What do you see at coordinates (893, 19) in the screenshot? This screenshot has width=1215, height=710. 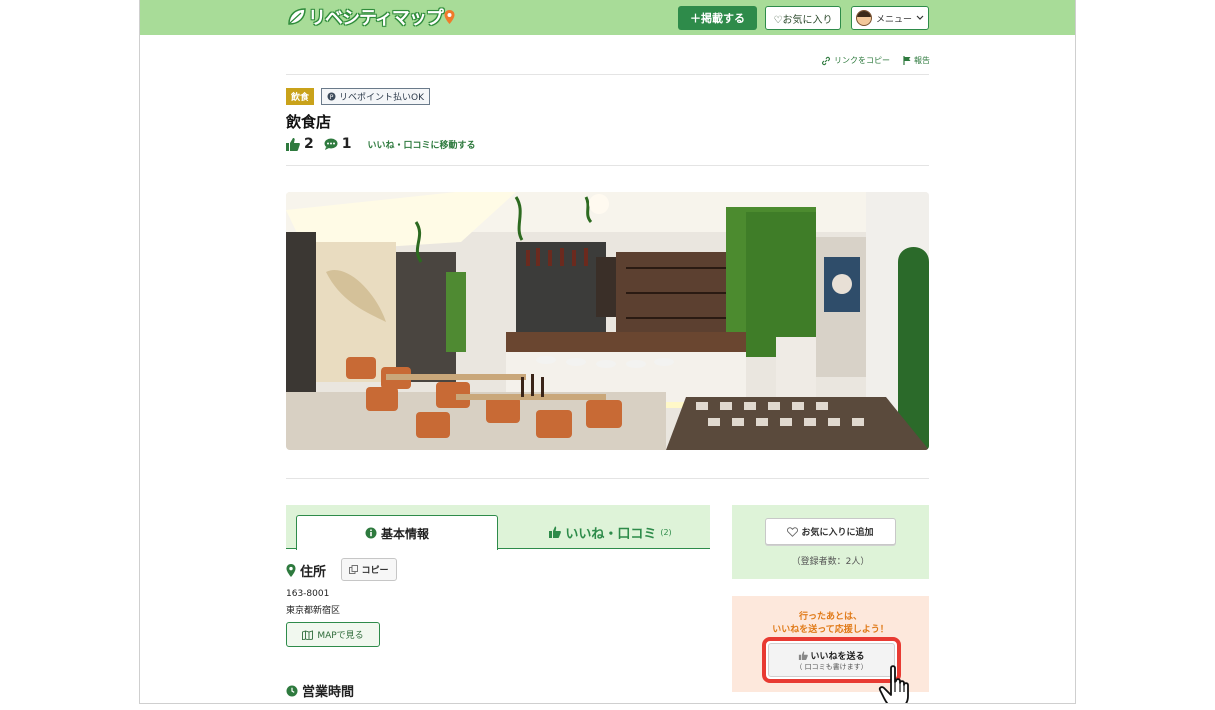 I see `menu-label: メニュー` at bounding box center [893, 19].